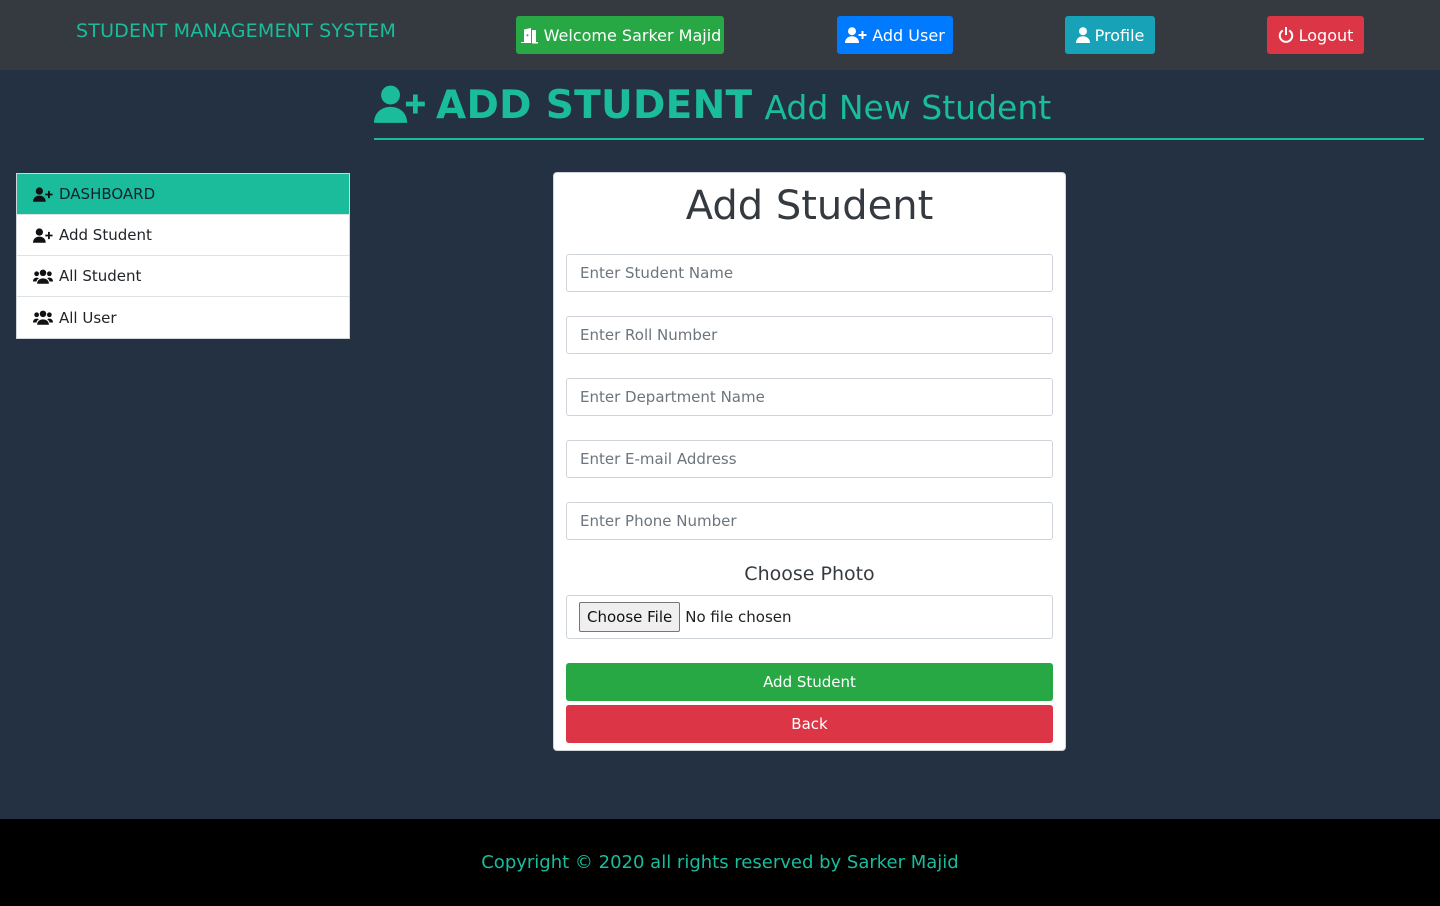 The height and width of the screenshot is (906, 1440). I want to click on sidebar-item-add-student: Add Student, so click(183, 235).